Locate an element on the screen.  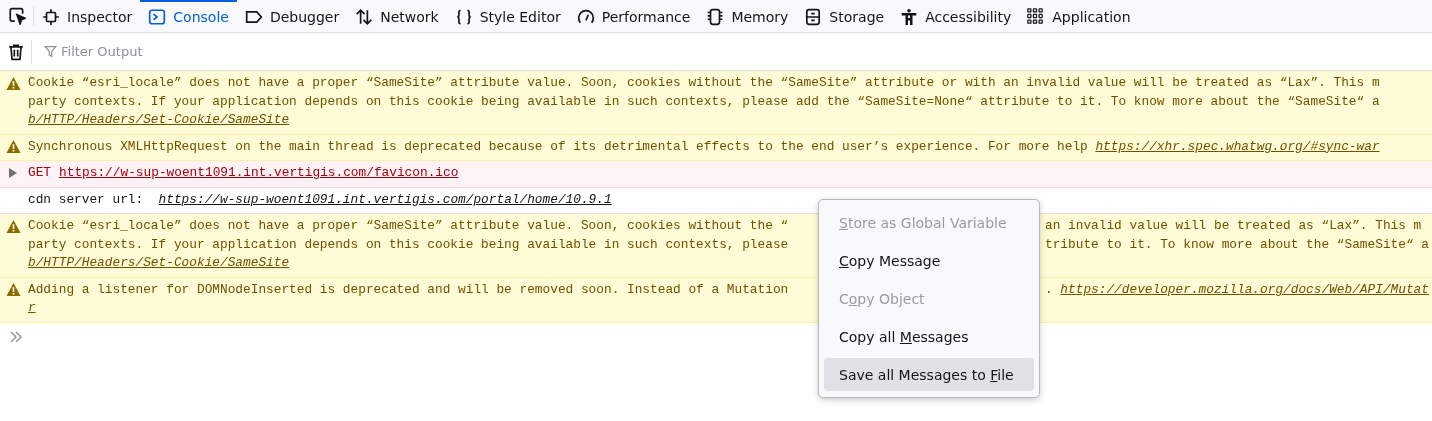
trash-icon is located at coordinates (15, 51).